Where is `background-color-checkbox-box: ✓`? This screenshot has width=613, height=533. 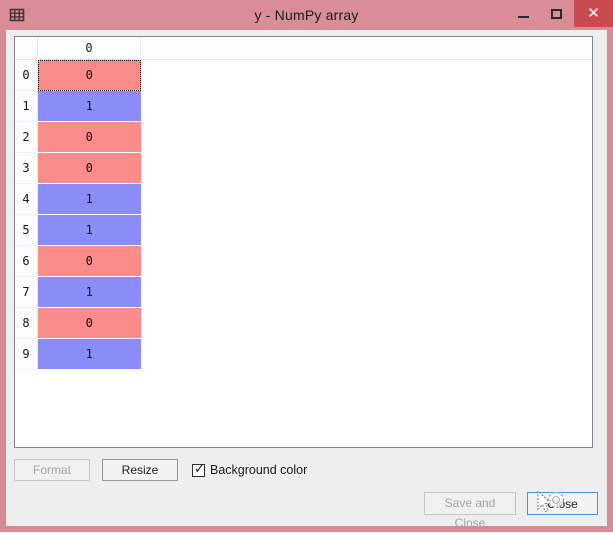
background-color-checkbox-box: ✓ is located at coordinates (198, 469).